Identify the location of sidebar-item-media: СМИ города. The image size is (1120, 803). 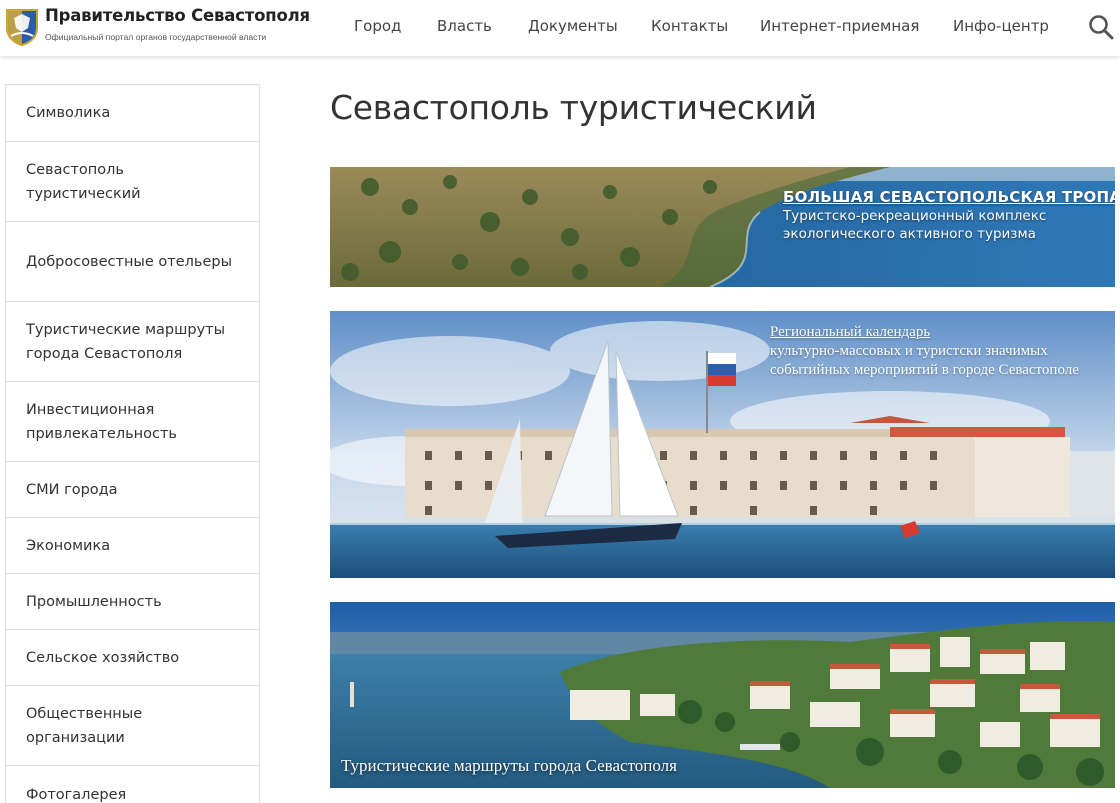
(132, 490).